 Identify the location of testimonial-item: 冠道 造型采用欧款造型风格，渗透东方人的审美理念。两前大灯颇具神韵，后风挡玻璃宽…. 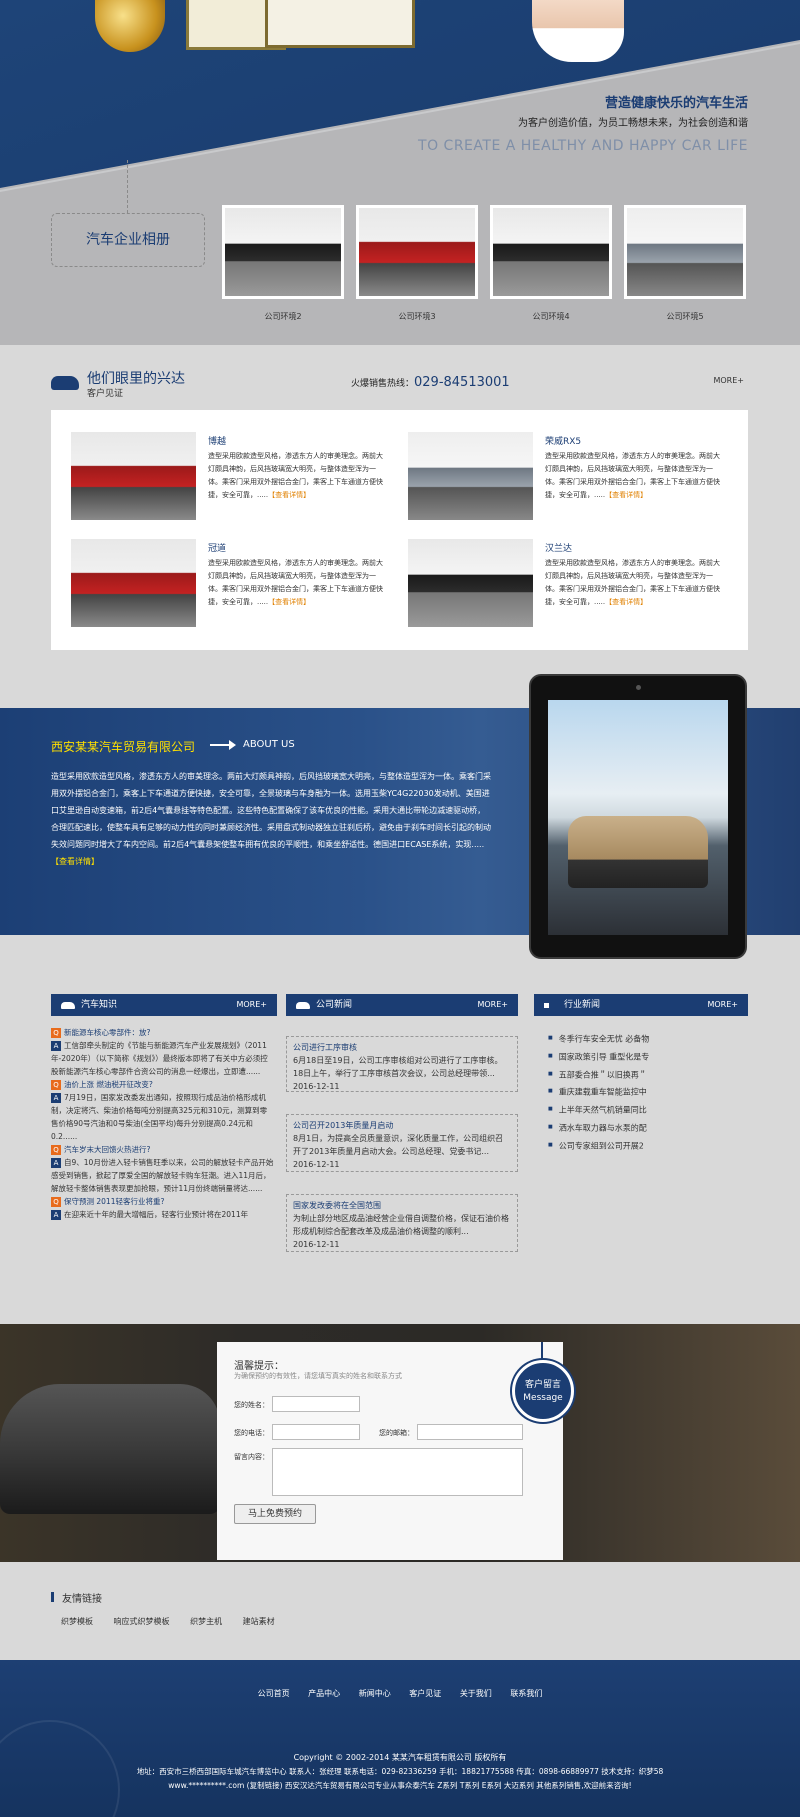
(231, 584).